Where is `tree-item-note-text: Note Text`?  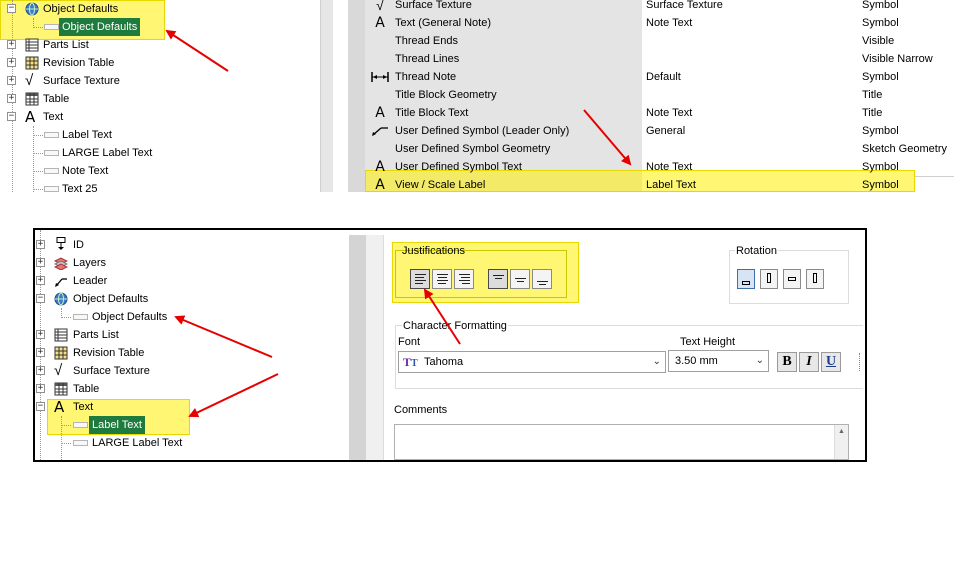
tree-item-note-text: Note Text is located at coordinates (160, 171).